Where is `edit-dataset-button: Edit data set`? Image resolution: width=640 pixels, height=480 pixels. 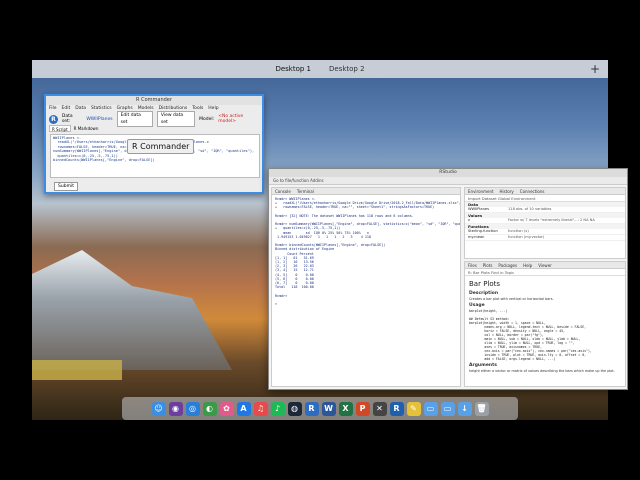 edit-dataset-button: Edit data set is located at coordinates (134, 119).